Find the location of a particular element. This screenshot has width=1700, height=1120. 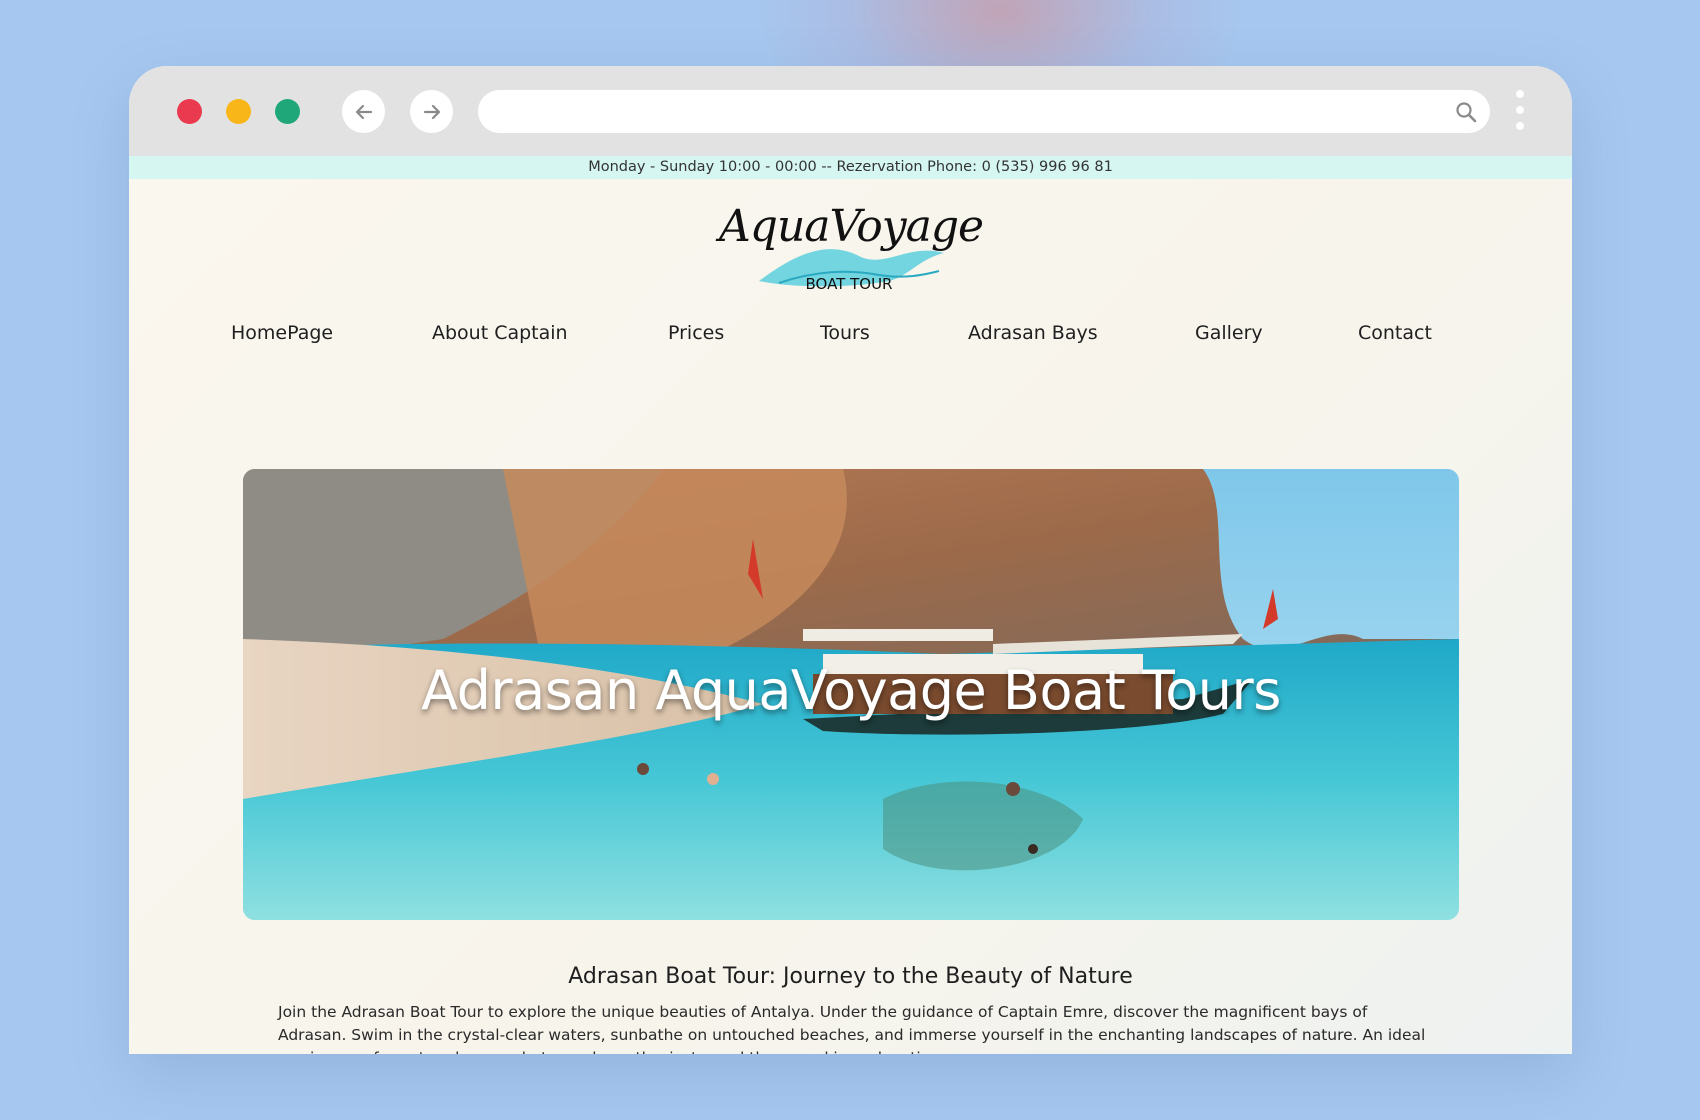

hero-title: Adrasan AquaVoyage Boat Tours is located at coordinates (851, 690).